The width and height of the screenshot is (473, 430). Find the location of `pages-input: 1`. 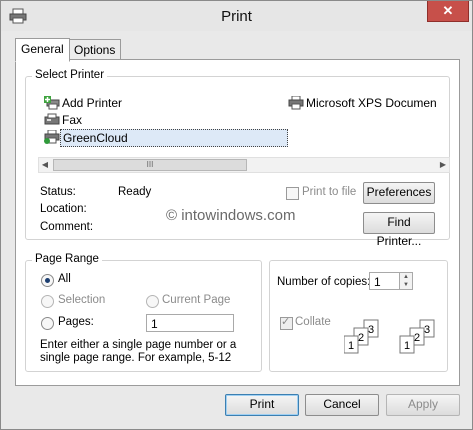

pages-input: 1 is located at coordinates (190, 323).